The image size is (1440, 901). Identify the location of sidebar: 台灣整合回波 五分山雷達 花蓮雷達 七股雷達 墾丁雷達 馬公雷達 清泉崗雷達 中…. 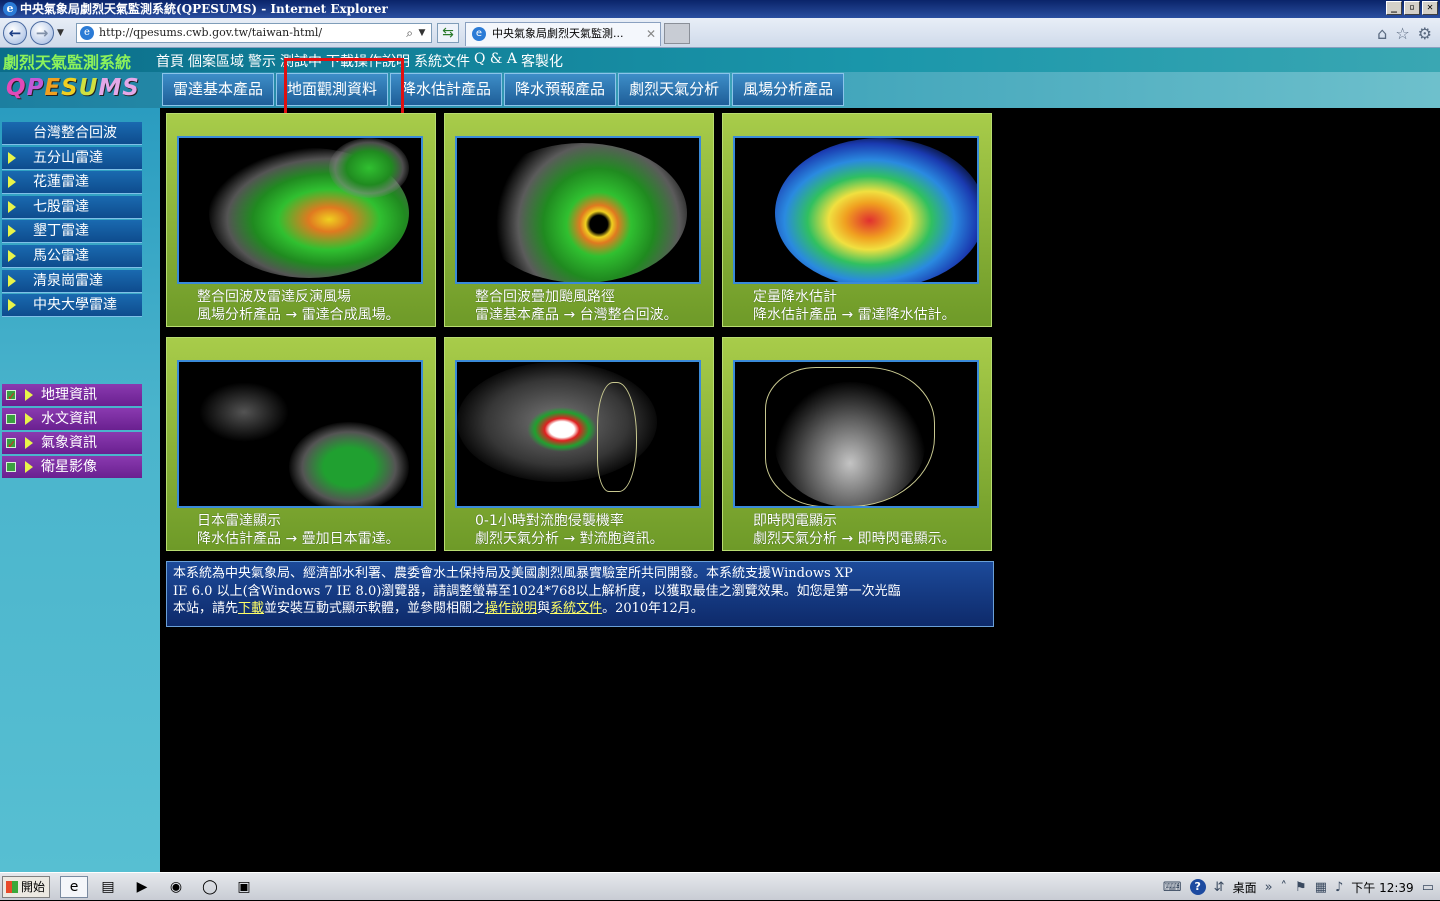
(80, 490).